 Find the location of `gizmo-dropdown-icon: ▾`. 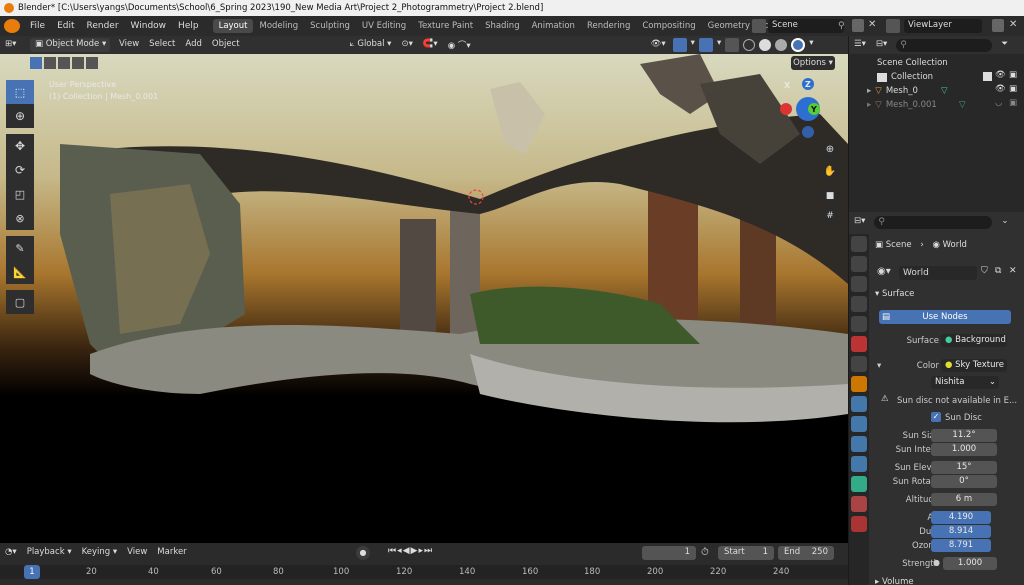

gizmo-dropdown-icon: ▾ is located at coordinates (693, 45).